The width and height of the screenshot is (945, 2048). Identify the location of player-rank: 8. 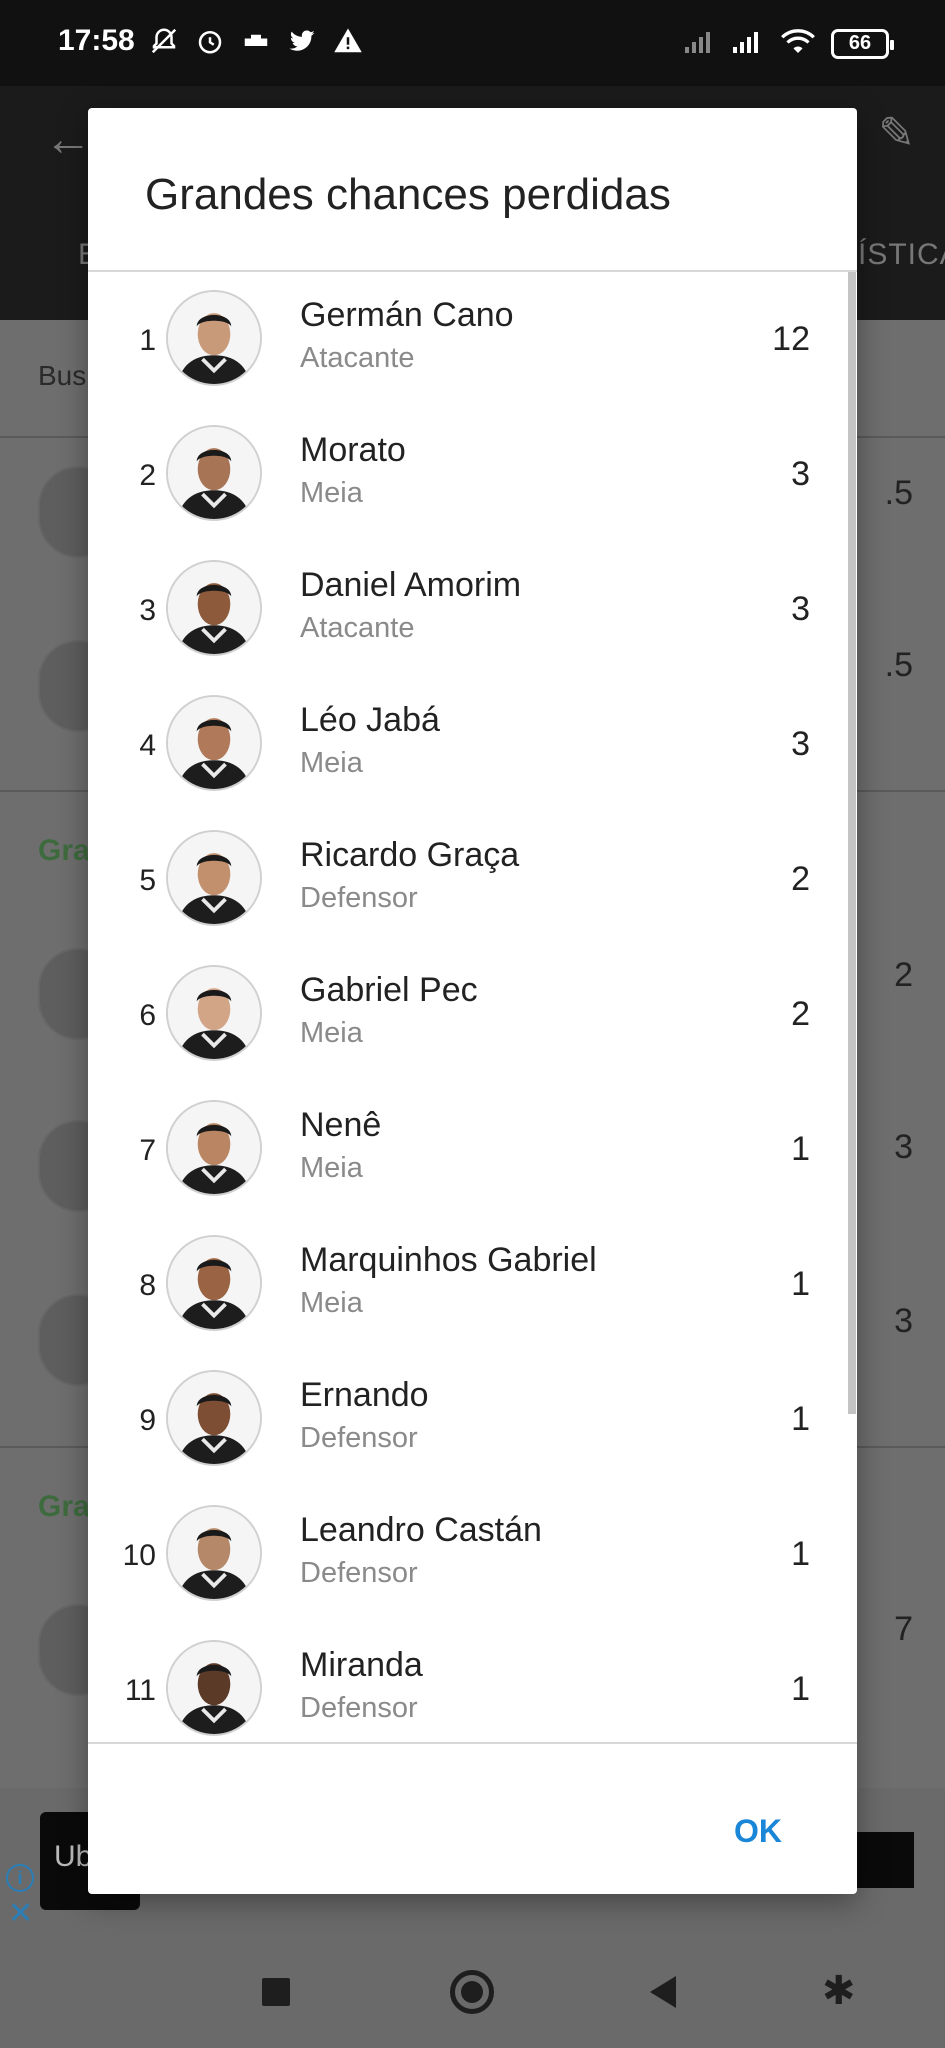
(147, 1285).